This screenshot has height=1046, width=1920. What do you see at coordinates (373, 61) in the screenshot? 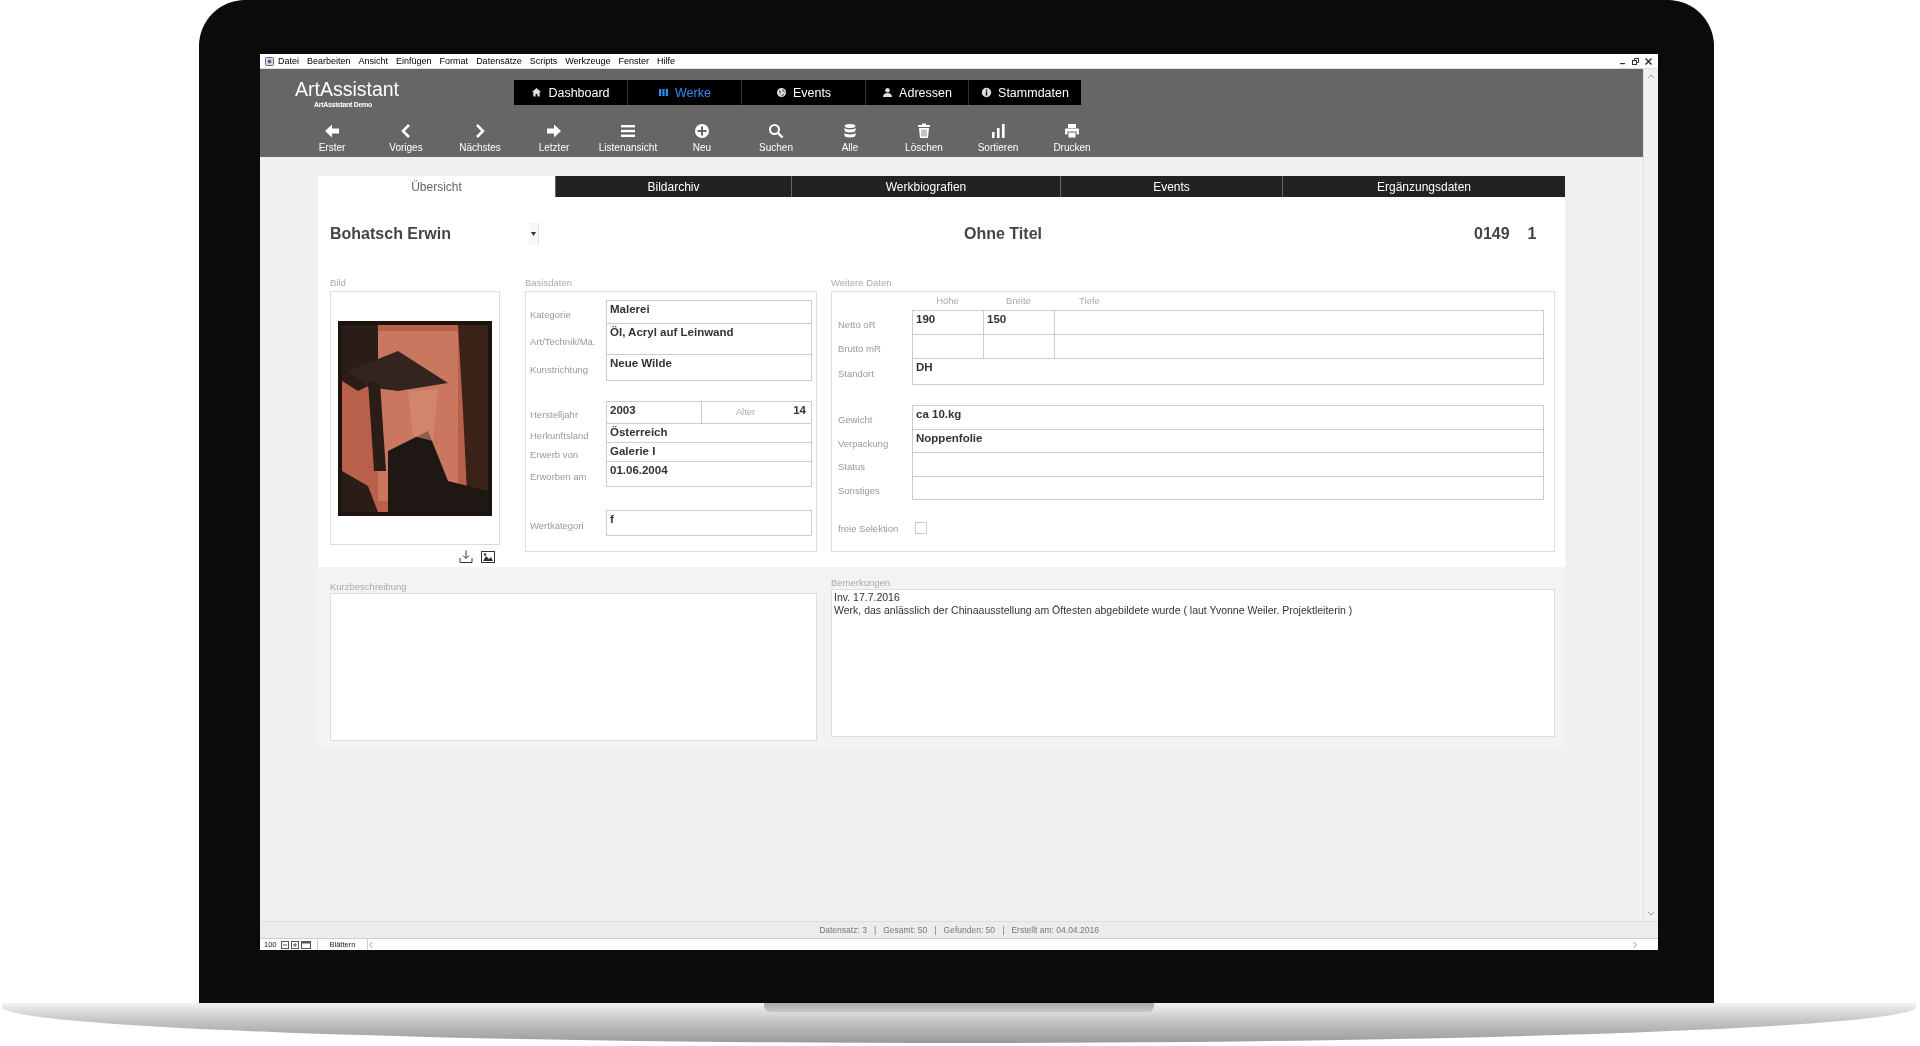
I see `menu-item: Ansicht` at bounding box center [373, 61].